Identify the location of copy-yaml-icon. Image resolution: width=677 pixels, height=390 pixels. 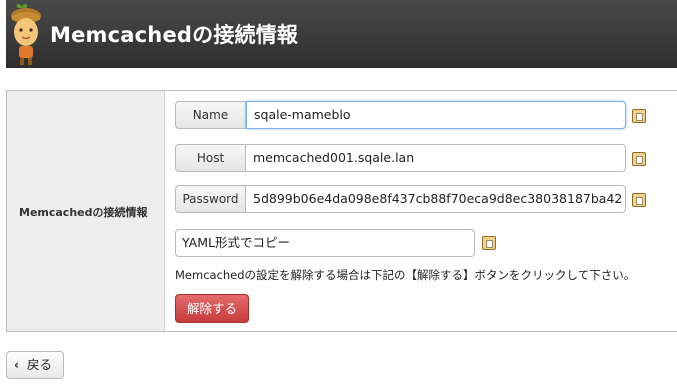
(489, 243).